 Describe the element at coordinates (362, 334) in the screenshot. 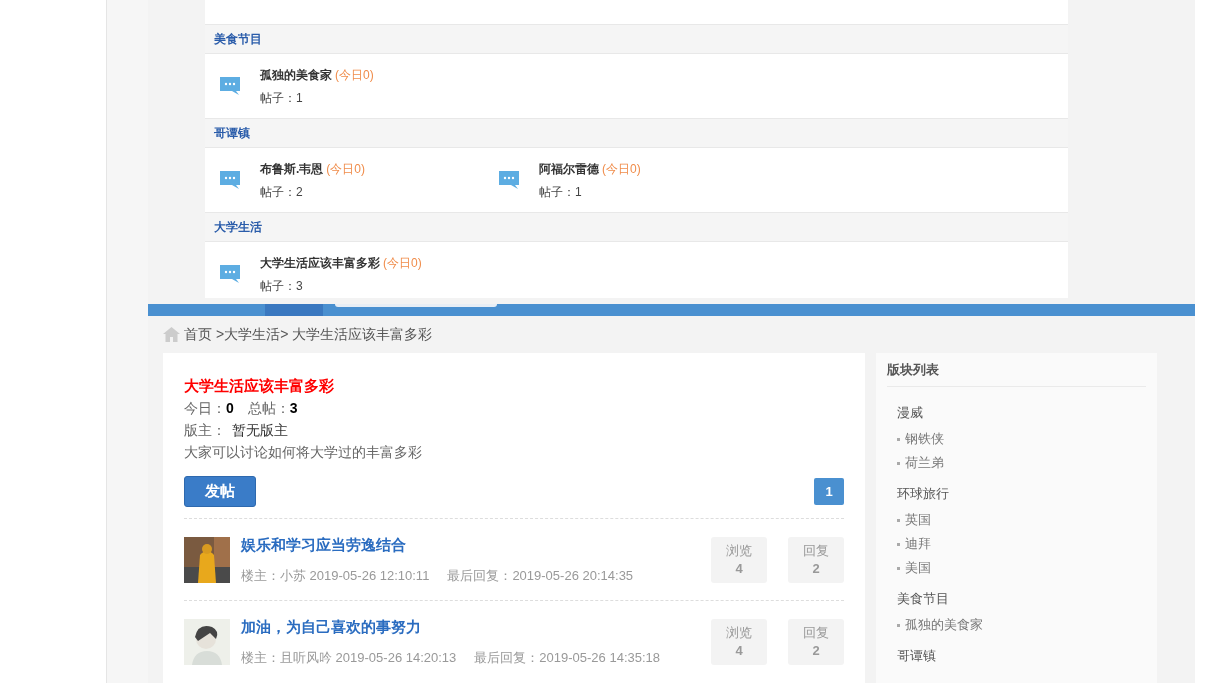

I see `breadcrumb-current: 大学生活应该丰富多彩` at that location.